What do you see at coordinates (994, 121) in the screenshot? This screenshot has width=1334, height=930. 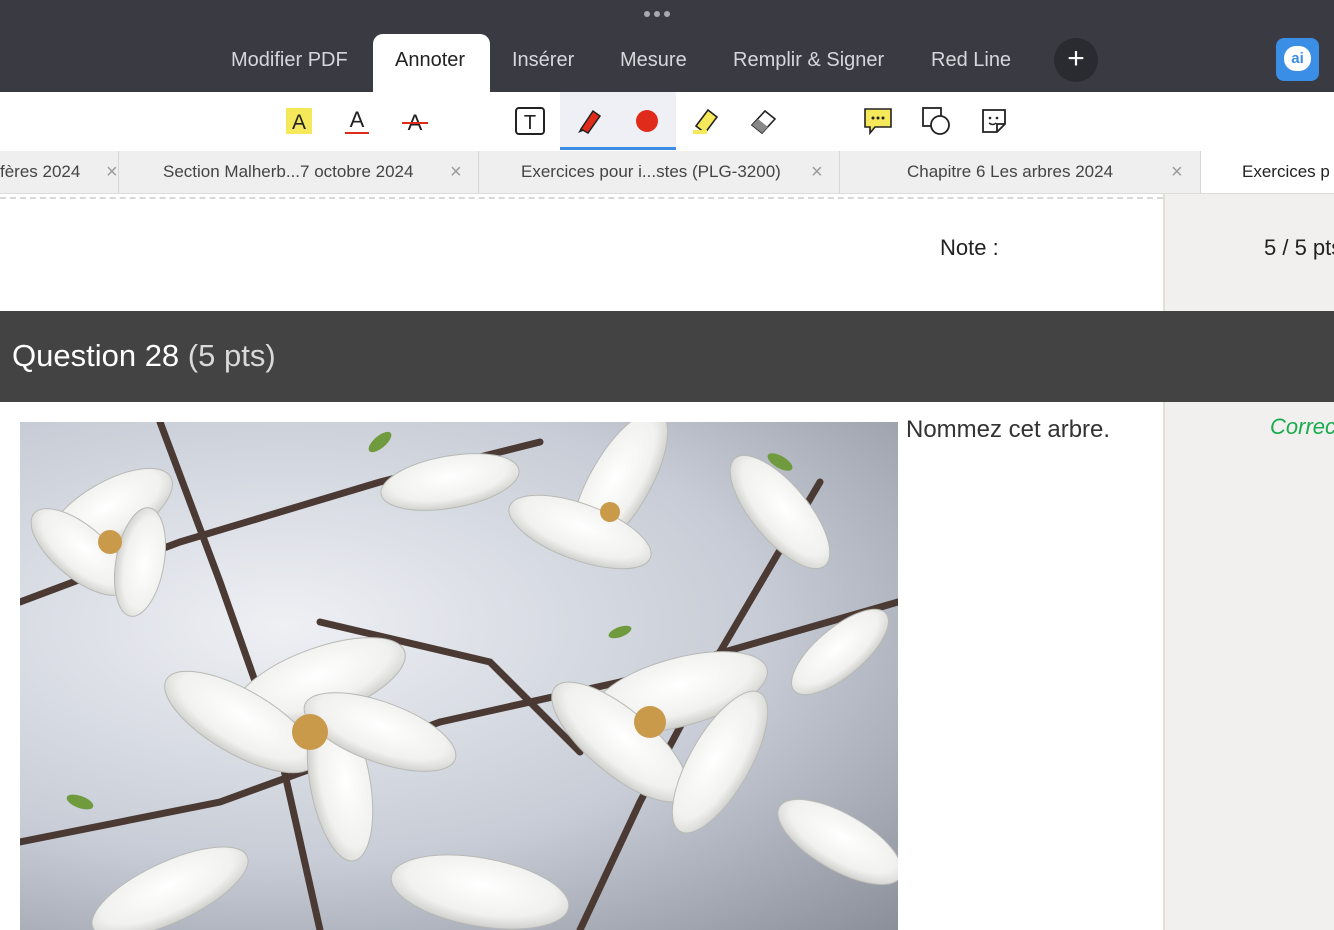 I see `sticker-icon` at bounding box center [994, 121].